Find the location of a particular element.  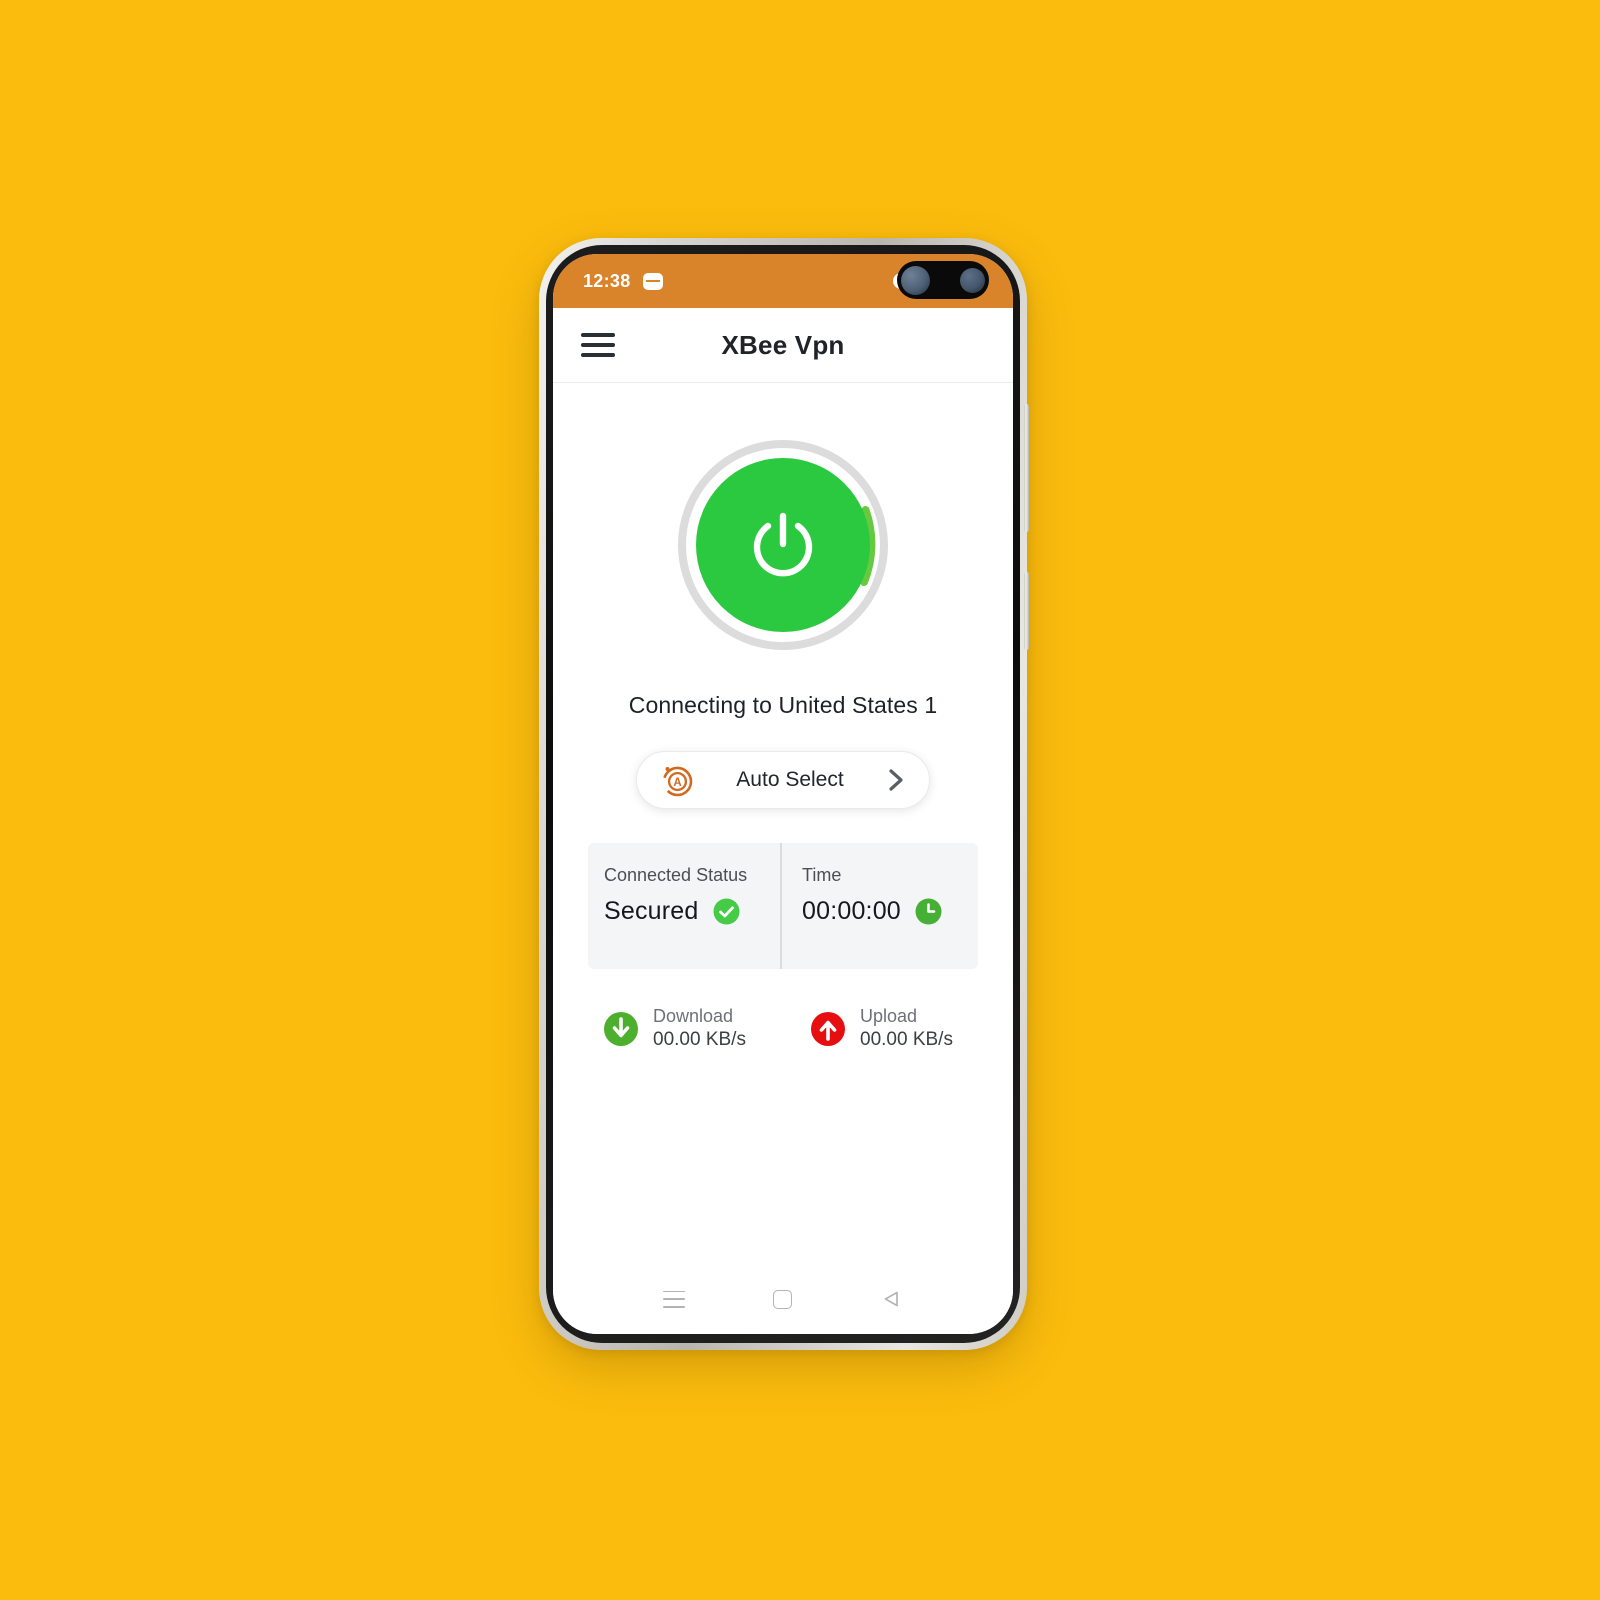

home-button is located at coordinates (783, 1299).